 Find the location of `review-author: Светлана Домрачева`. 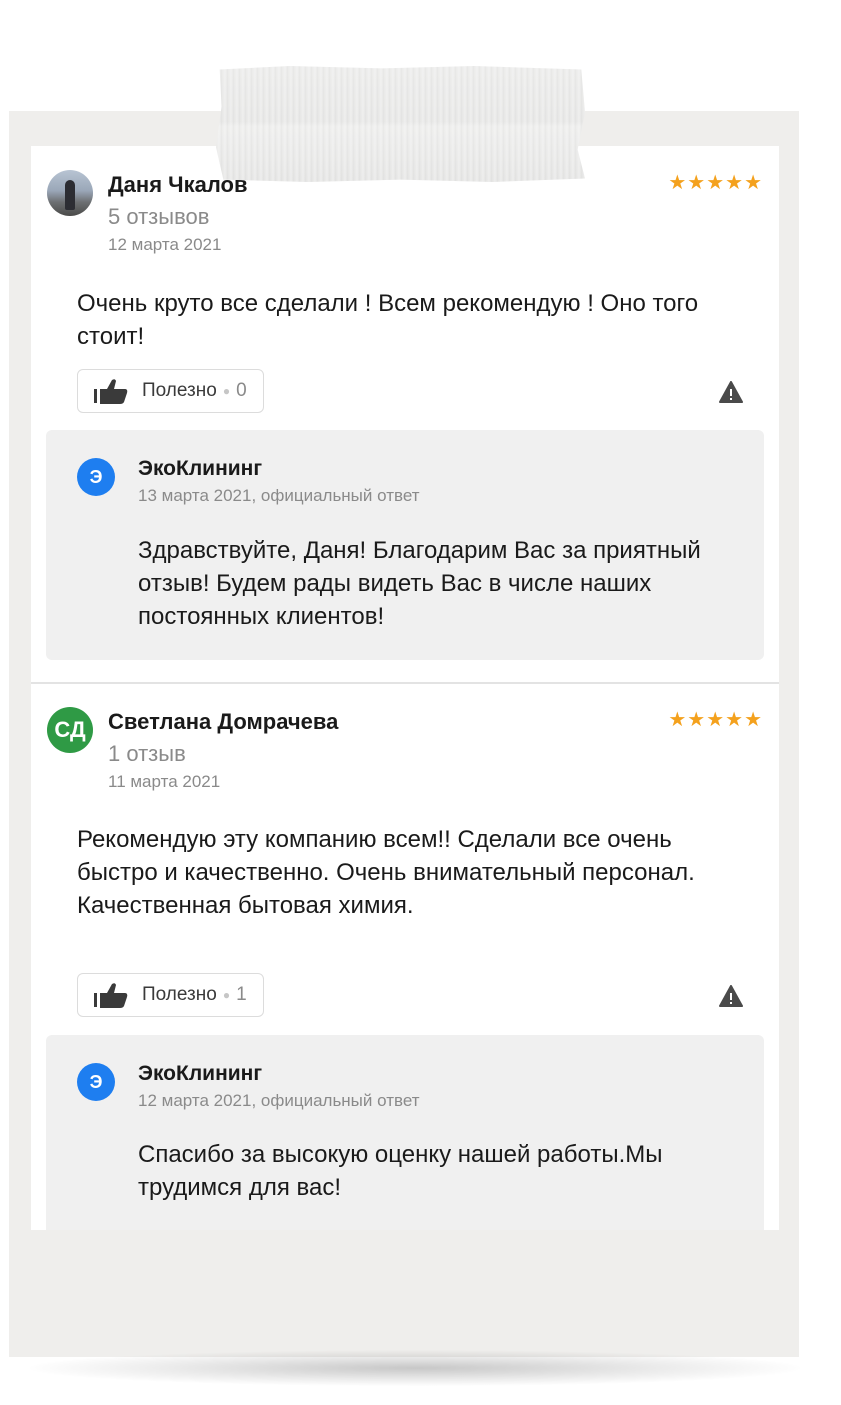

review-author: Светлана Домрачева is located at coordinates (223, 722).